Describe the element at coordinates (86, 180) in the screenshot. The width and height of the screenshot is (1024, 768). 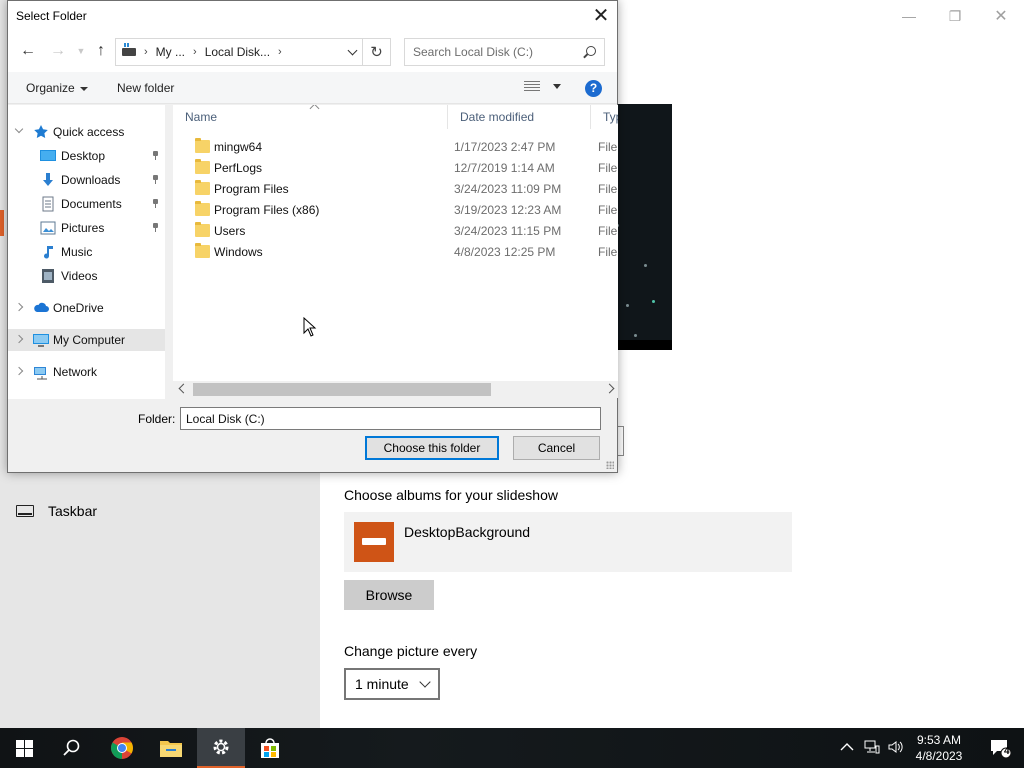
I see `tree-item-downloads: Downloads` at that location.